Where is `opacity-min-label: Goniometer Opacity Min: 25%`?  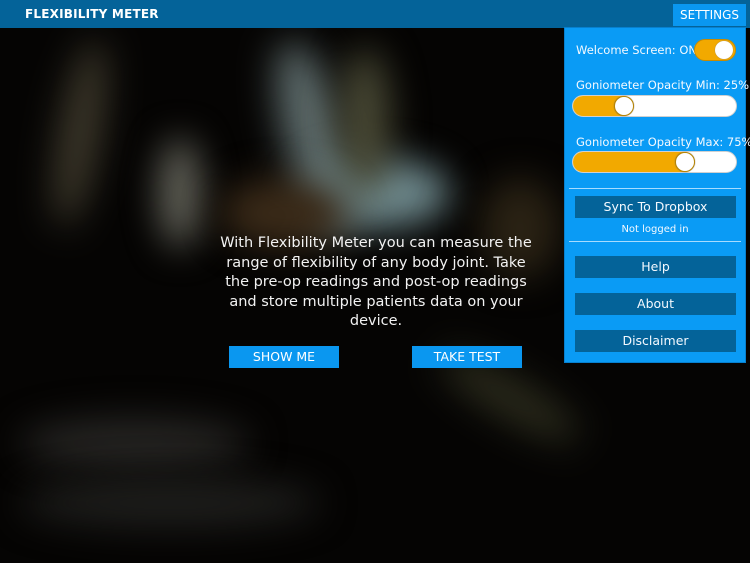 opacity-min-label: Goniometer Opacity Min: 25% is located at coordinates (663, 85).